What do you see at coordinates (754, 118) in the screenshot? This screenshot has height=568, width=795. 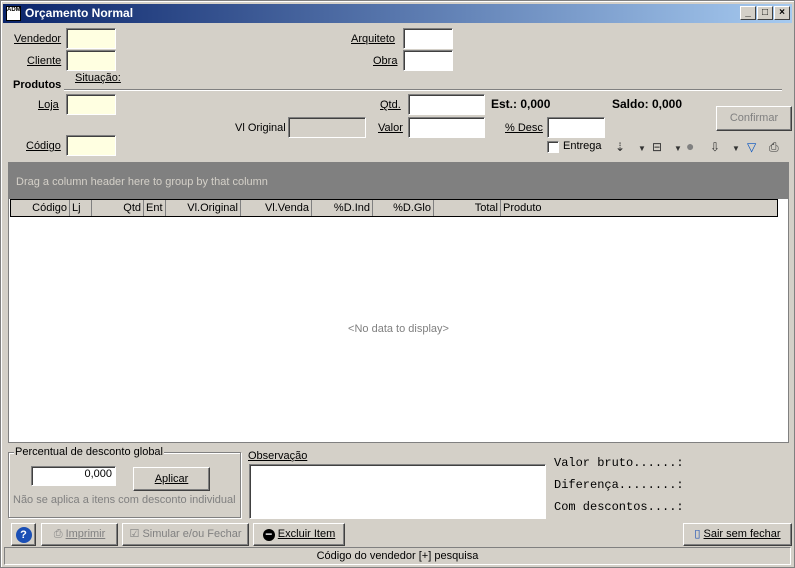 I see `confirmar-button: Confirmar` at bounding box center [754, 118].